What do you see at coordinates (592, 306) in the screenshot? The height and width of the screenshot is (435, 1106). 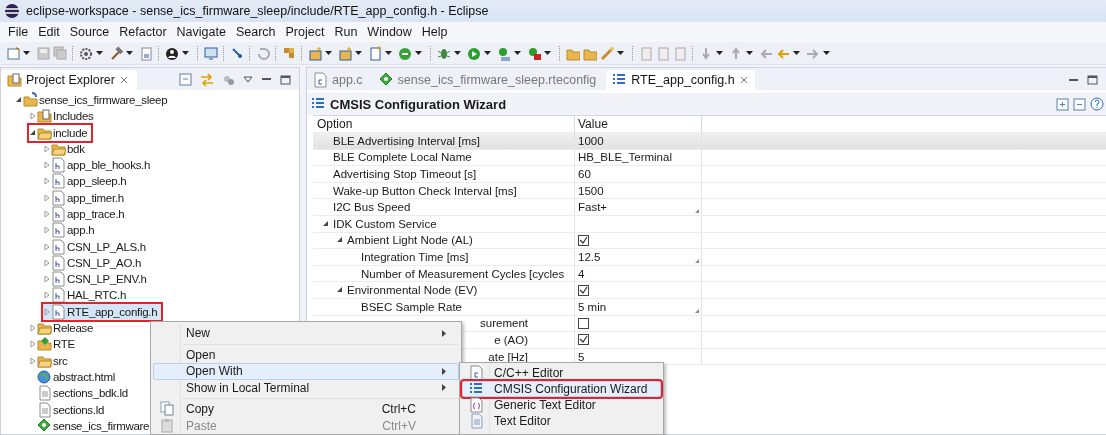 I see `option-value: 5 min` at bounding box center [592, 306].